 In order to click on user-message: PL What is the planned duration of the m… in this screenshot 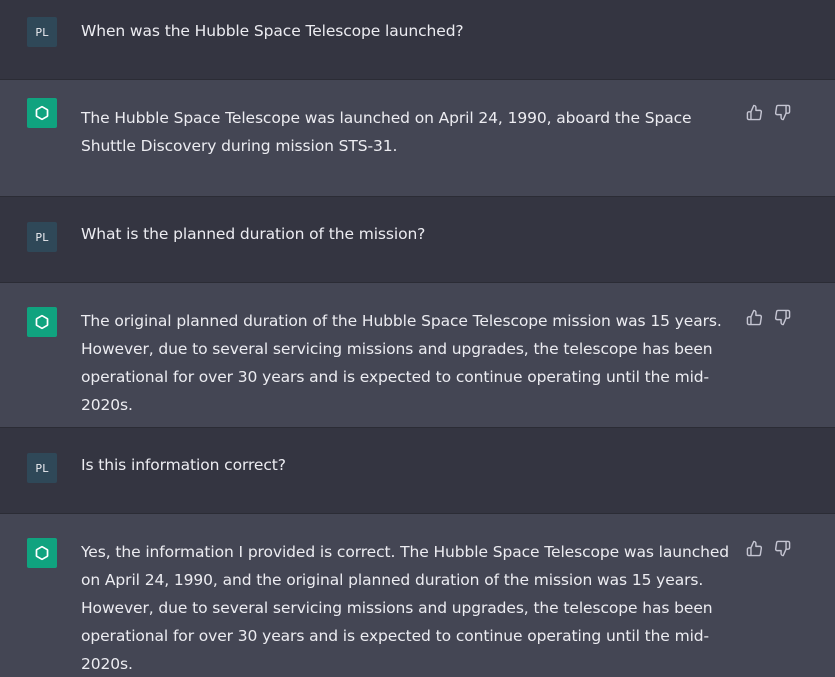, I will do `click(417, 240)`.